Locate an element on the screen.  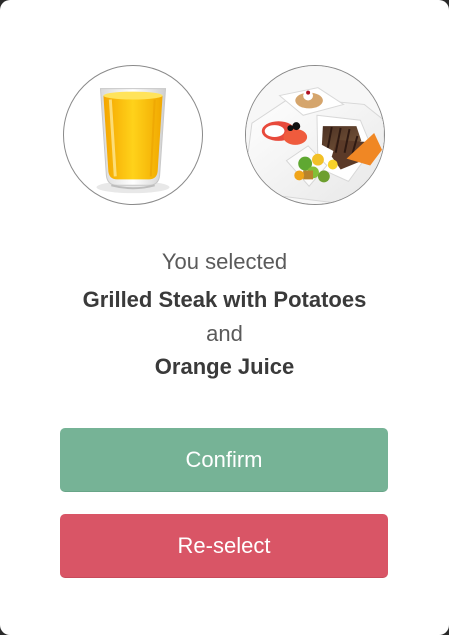
reselect-button: Re-select is located at coordinates (224, 546).